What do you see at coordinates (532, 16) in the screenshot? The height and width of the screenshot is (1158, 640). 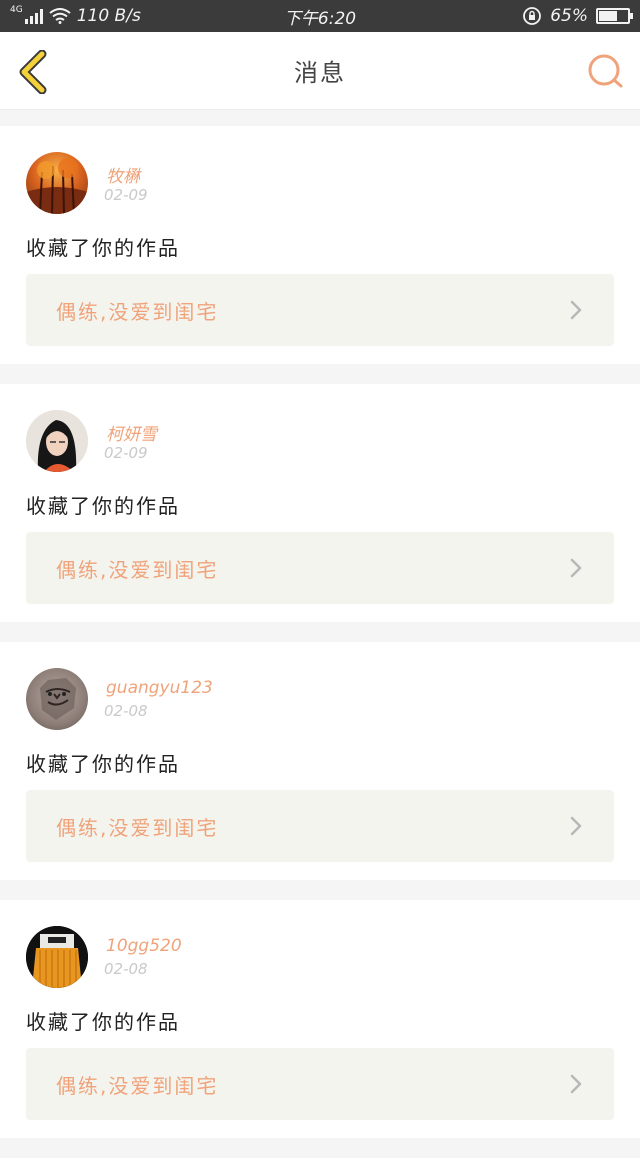 I see `rotation-lock-icon` at bounding box center [532, 16].